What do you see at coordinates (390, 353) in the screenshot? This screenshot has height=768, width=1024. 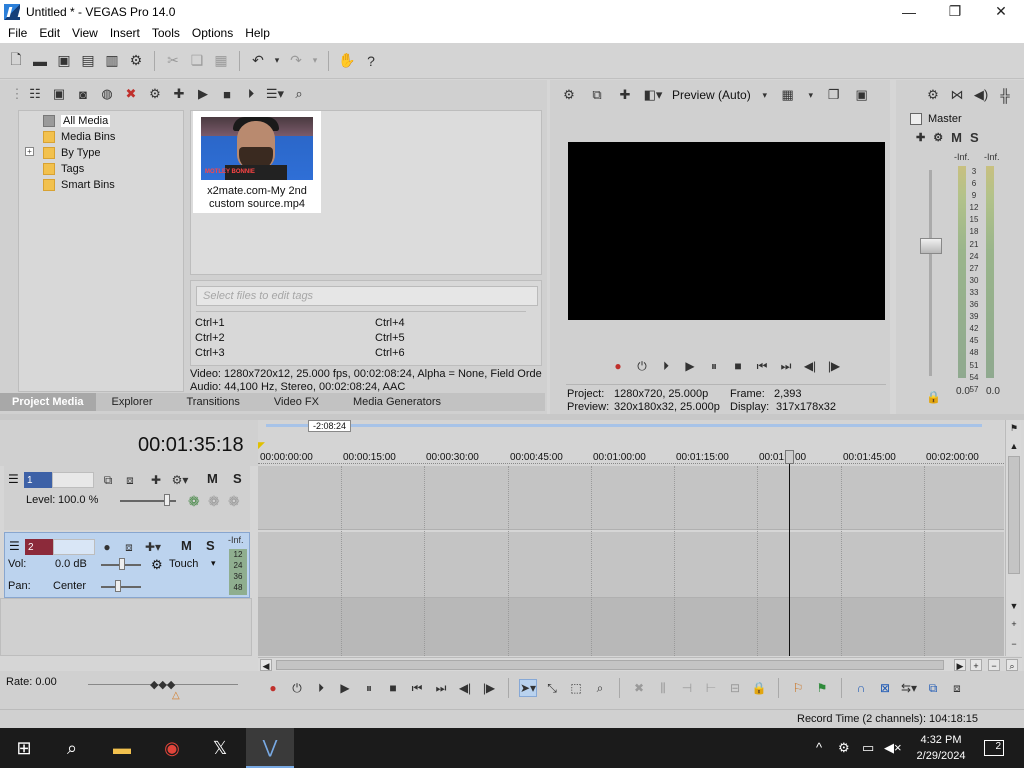 I see `tag-shortcut: Ctrl+6` at bounding box center [390, 353].